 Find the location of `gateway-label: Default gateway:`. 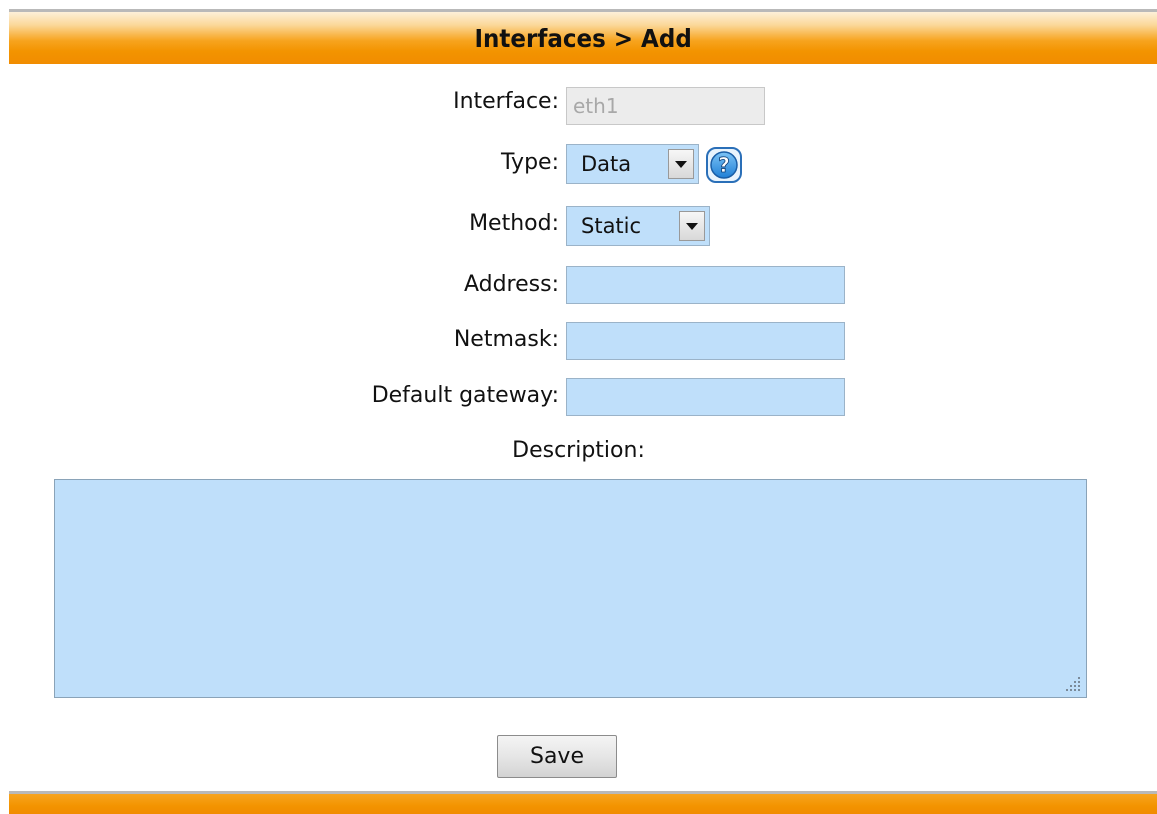

gateway-label: Default gateway: is located at coordinates (465, 395).